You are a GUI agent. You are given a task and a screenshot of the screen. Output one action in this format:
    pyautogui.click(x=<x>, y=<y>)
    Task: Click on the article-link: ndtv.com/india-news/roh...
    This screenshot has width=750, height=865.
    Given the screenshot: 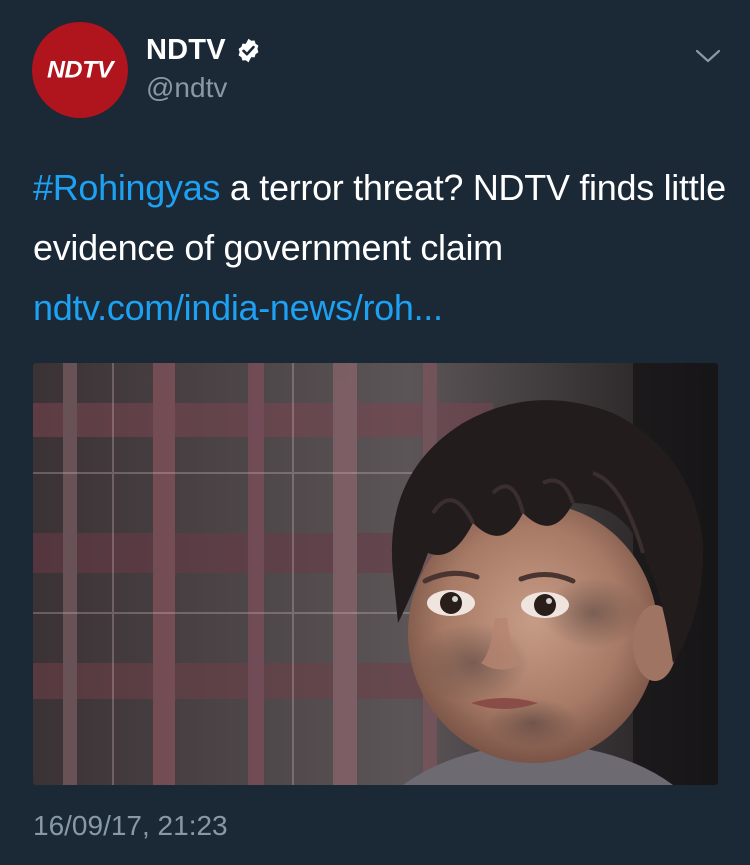 What is the action you would take?
    pyautogui.click(x=383, y=308)
    